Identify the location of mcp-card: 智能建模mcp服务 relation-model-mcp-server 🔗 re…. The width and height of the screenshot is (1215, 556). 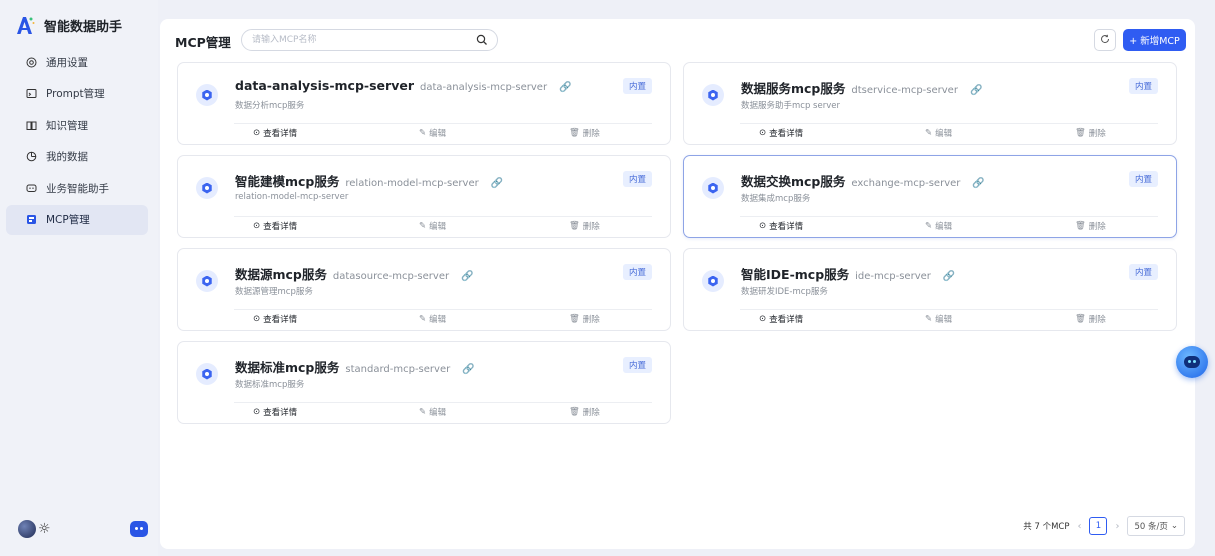
(424, 196).